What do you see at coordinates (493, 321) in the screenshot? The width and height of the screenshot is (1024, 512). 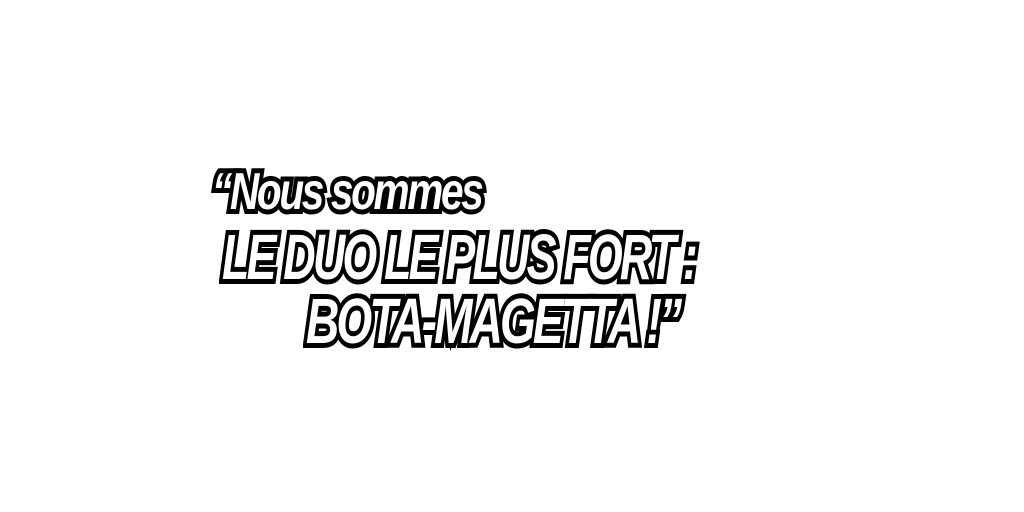 I see `quote-line-3: BOTA-MAGETTA !”` at bounding box center [493, 321].